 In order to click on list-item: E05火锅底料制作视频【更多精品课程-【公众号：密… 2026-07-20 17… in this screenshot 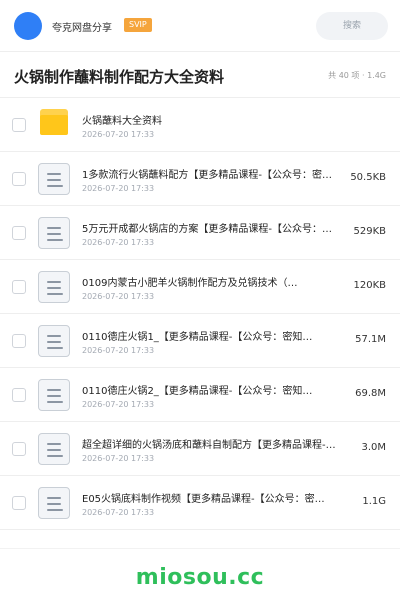, I will do `click(200, 503)`.